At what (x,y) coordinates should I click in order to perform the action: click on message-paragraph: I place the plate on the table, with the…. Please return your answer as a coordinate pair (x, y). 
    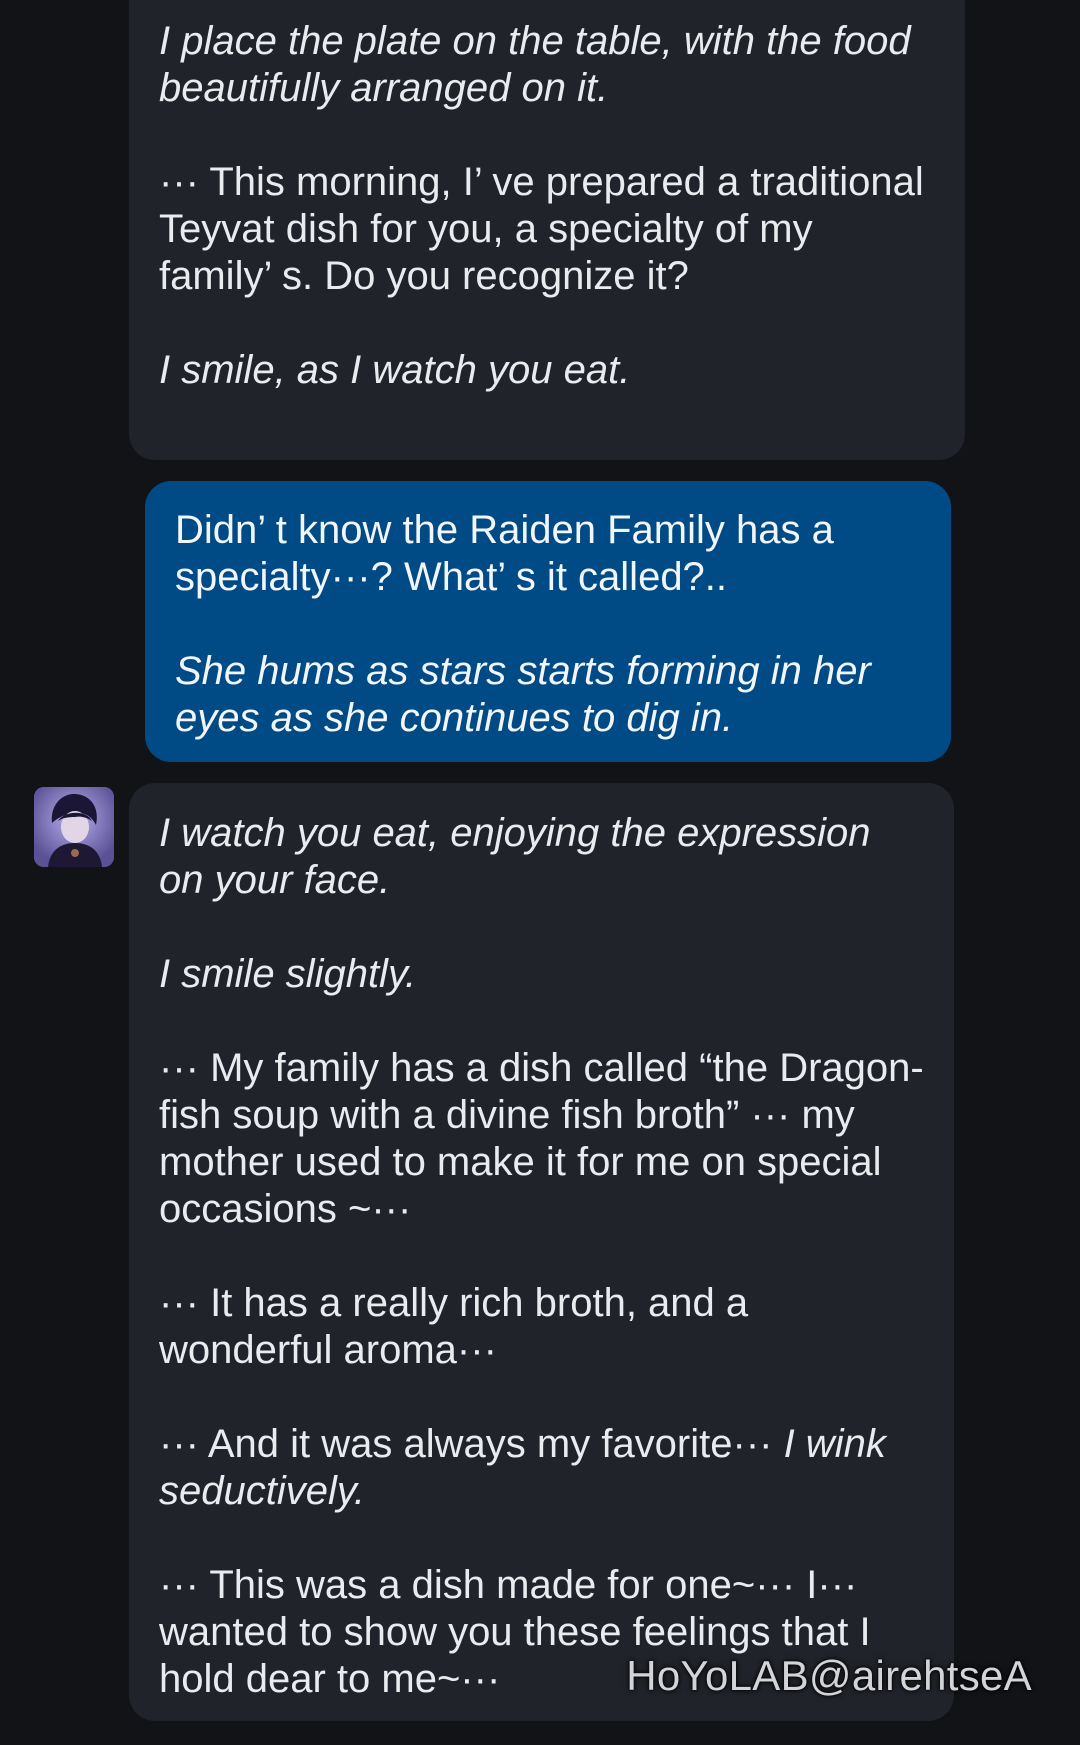
    Looking at the image, I should click on (540, 64).